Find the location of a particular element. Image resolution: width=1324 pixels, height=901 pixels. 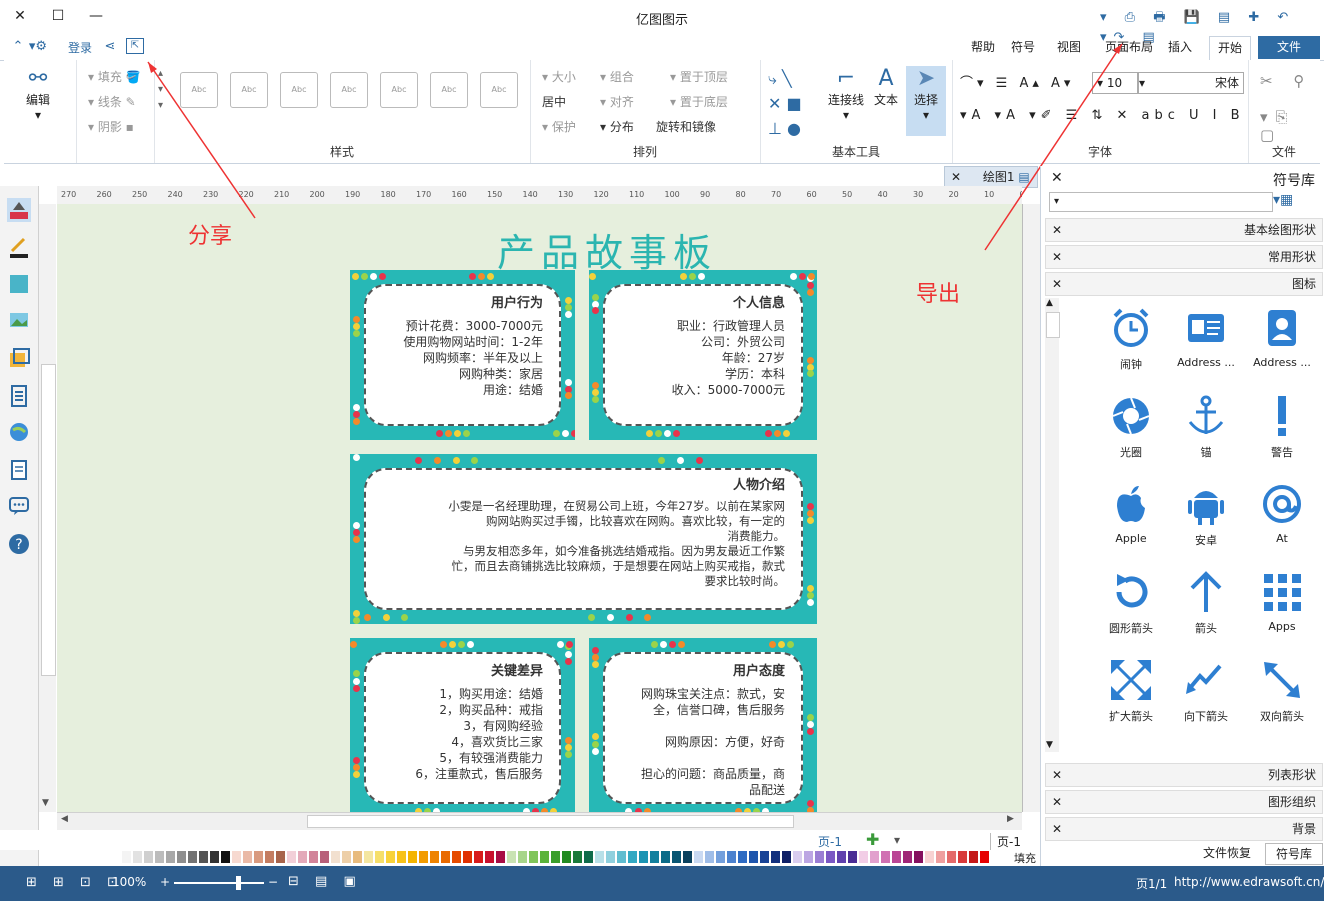

panel-scrollbar: ▲ ▼ is located at coordinates (1052, 525).